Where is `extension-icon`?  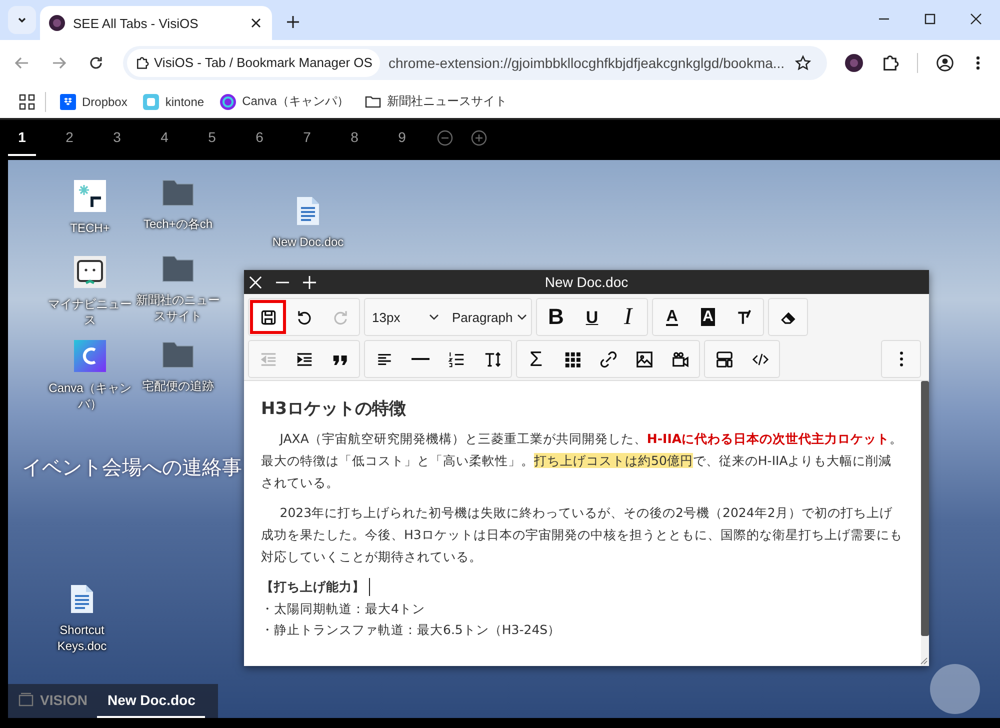 extension-icon is located at coordinates (854, 63).